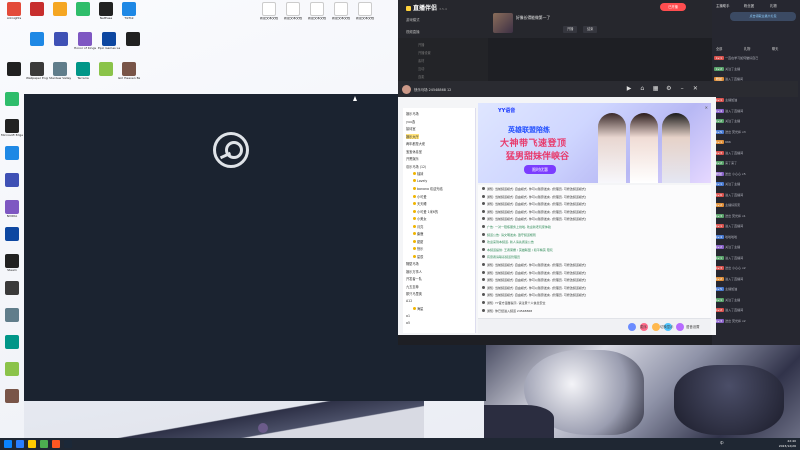  What do you see at coordinates (629, 89) in the screenshot?
I see `play-icon: ▶` at bounding box center [629, 89].